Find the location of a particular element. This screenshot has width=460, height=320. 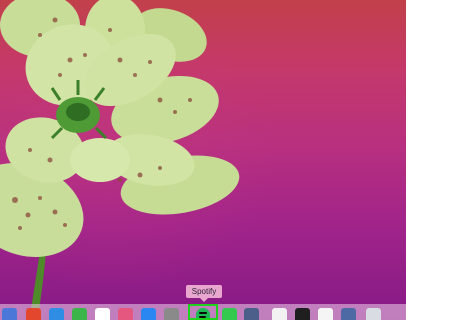

tooltip-label: Spotify is located at coordinates (204, 291).